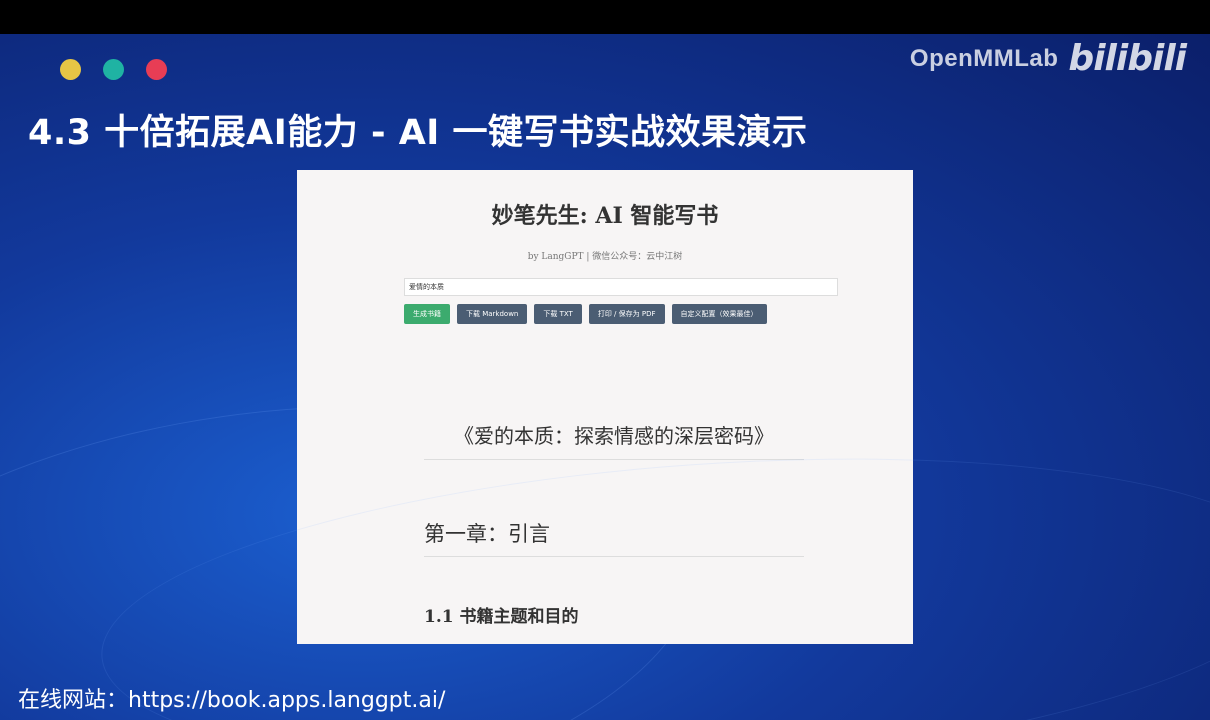  What do you see at coordinates (418, 133) in the screenshot?
I see `slide-title: 4.3 十倍拓展AI能力 - AI 一键写书实战效果演示` at bounding box center [418, 133].